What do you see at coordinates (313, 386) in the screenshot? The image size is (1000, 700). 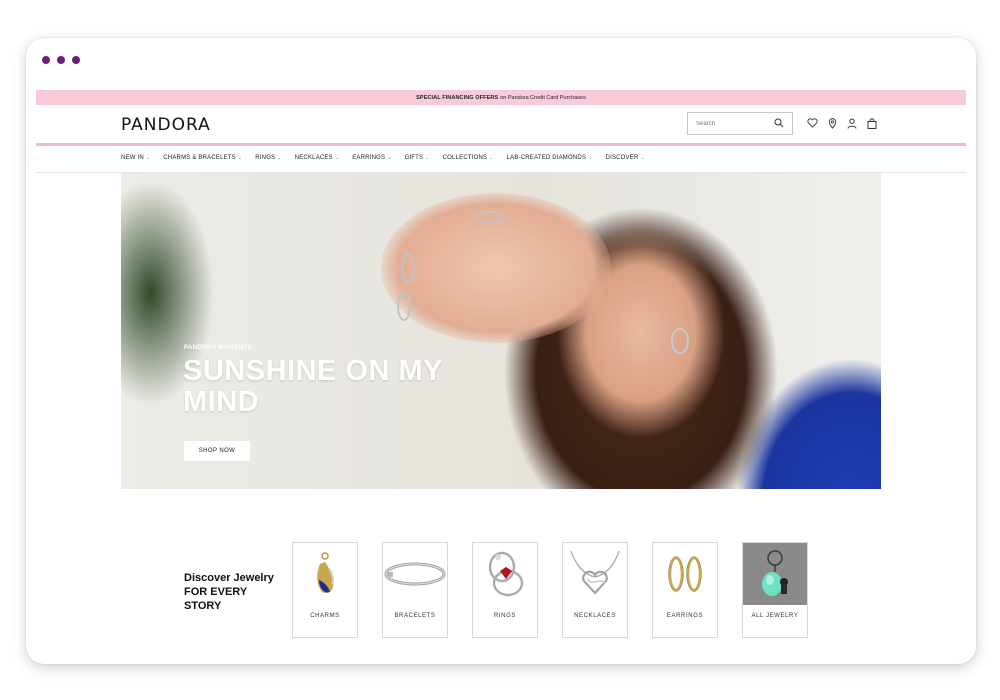 I see `hero-headline: SUNSHINE ON MY MIND` at bounding box center [313, 386].